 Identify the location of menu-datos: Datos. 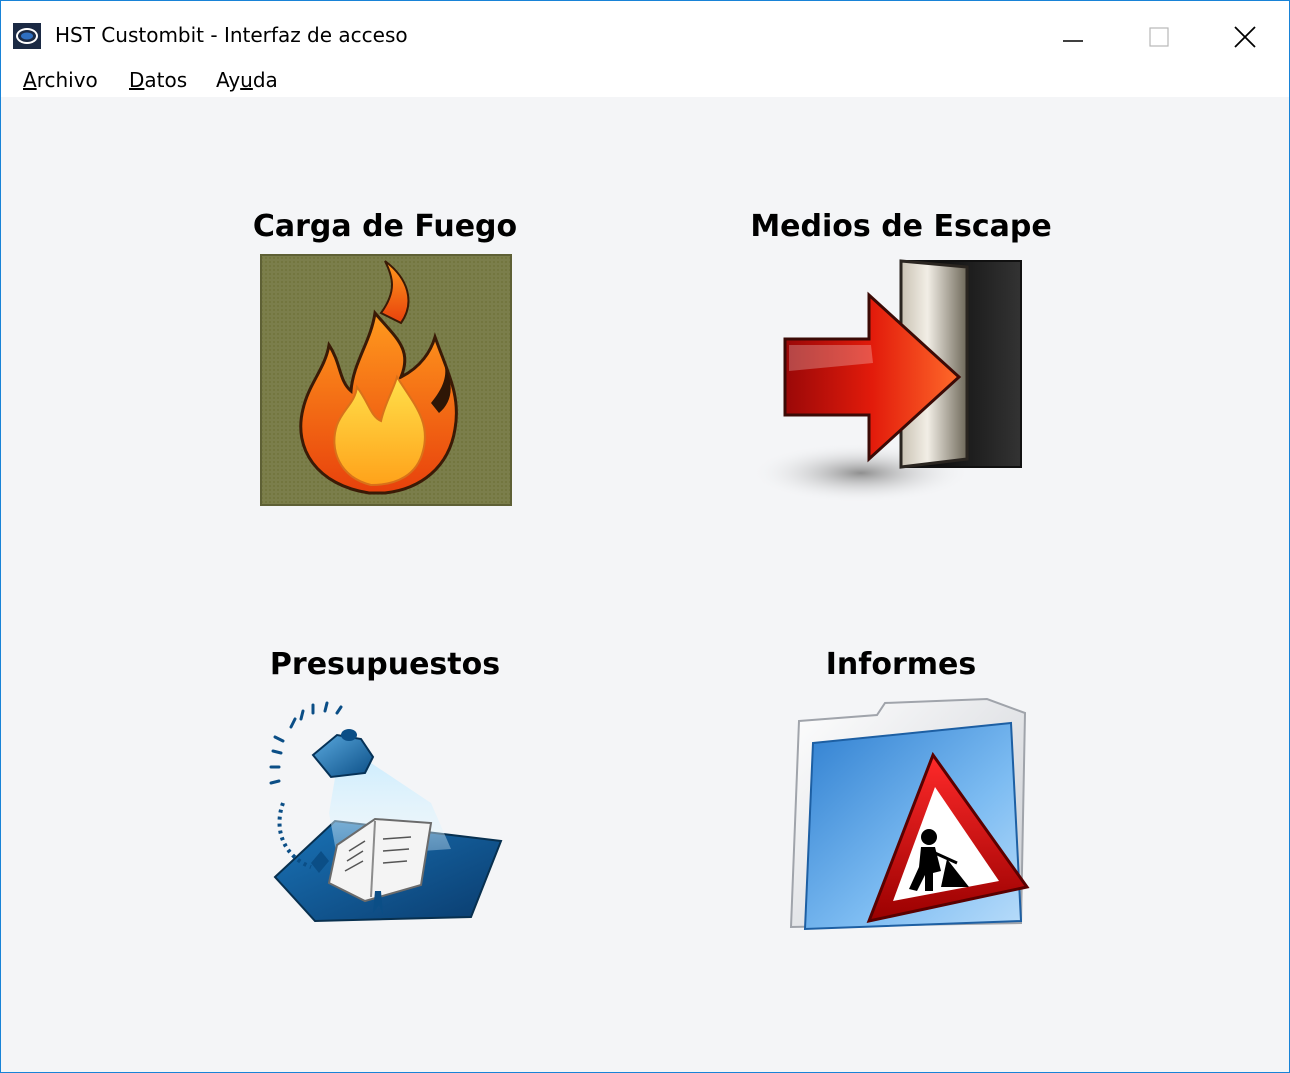
(158, 80).